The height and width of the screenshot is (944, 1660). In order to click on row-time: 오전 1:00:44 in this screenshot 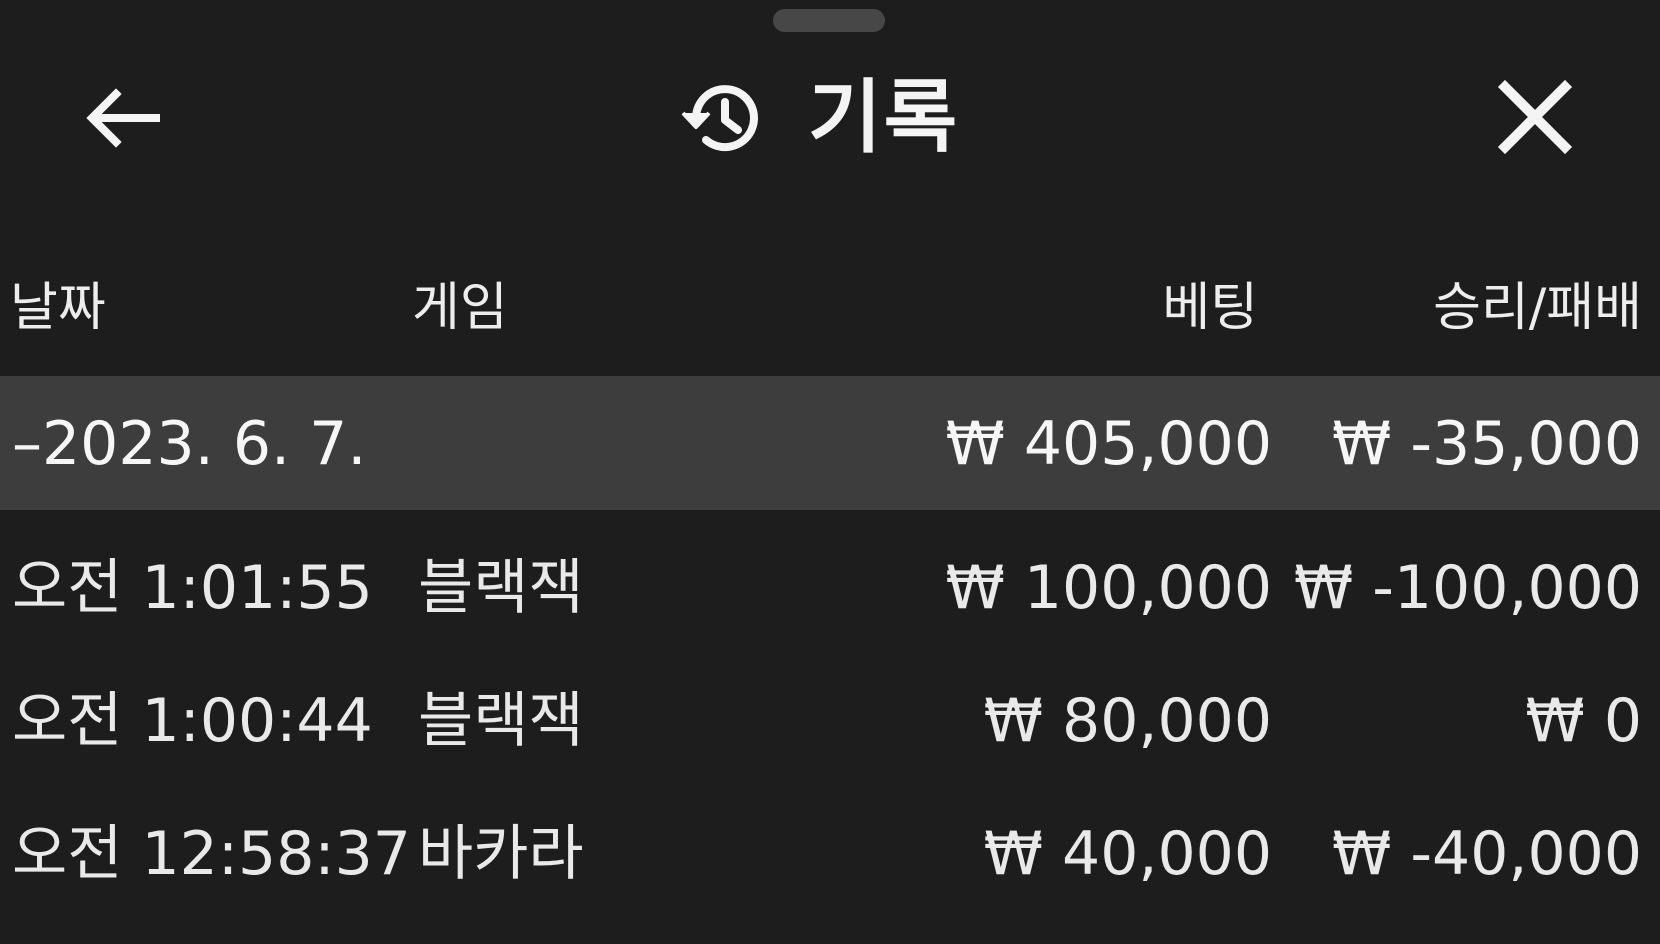, I will do `click(192, 721)`.